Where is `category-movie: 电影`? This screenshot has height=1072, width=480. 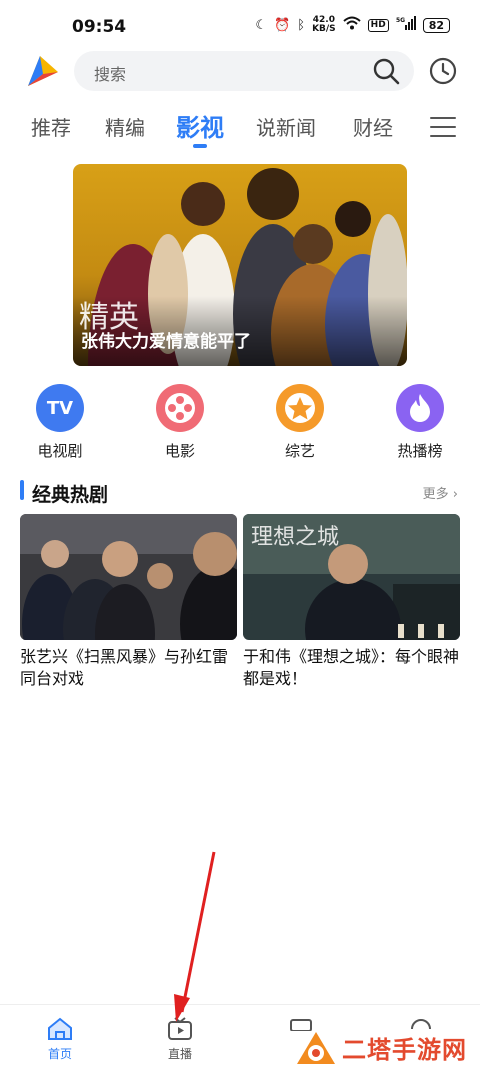 category-movie: 电影 is located at coordinates (180, 422).